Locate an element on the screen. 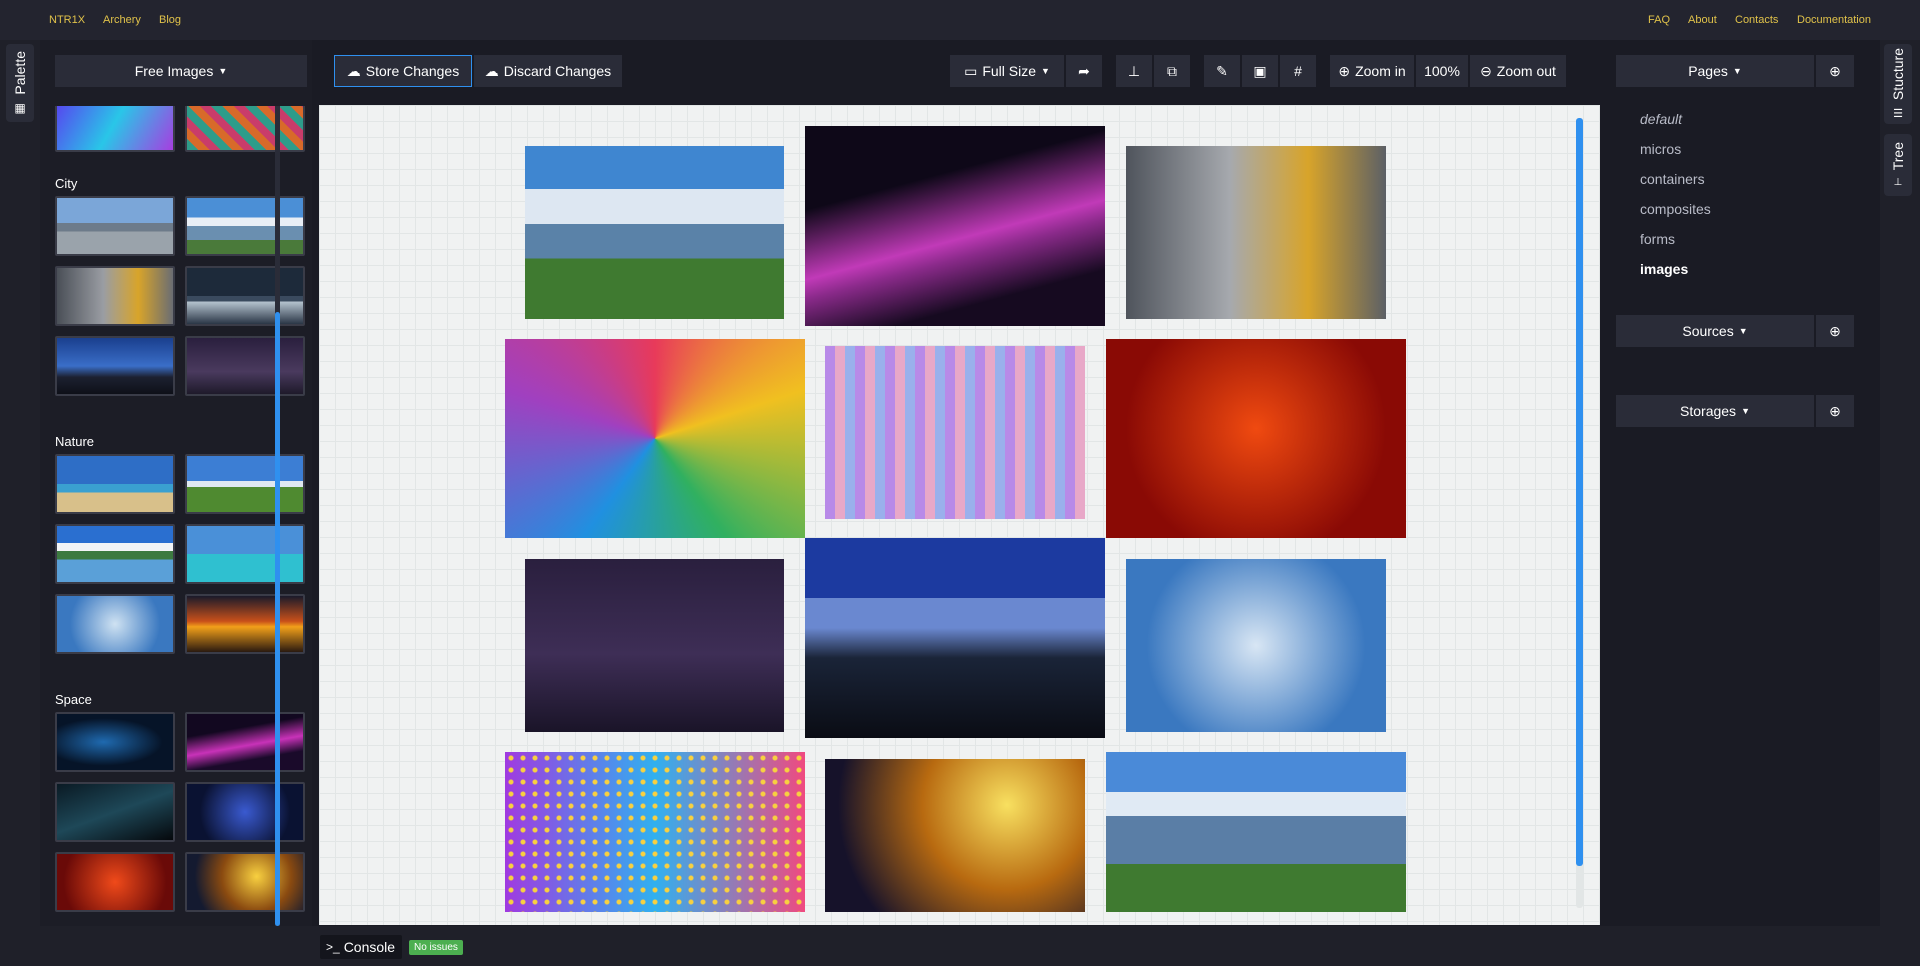 The height and width of the screenshot is (966, 1920). copy-button: ⧉ is located at coordinates (1172, 71).